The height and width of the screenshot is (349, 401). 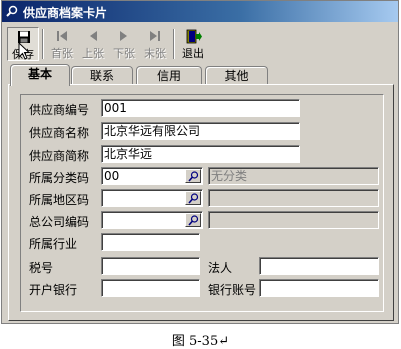 What do you see at coordinates (59, 200) in the screenshot?
I see `region-code-label: 所属地区码` at bounding box center [59, 200].